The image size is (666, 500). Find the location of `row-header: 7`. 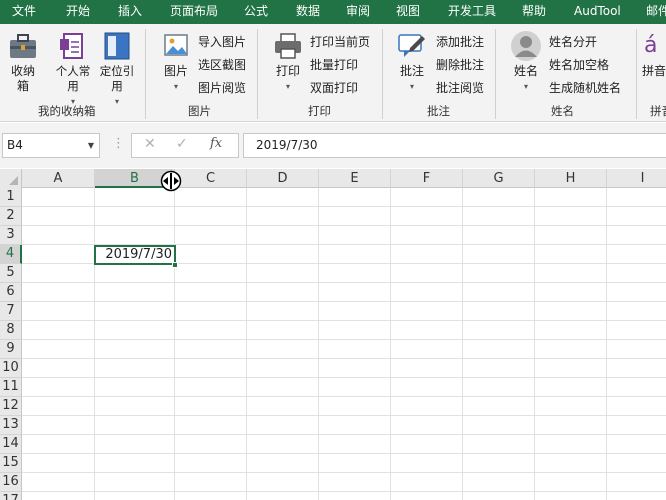

row-header: 7 is located at coordinates (11, 311).